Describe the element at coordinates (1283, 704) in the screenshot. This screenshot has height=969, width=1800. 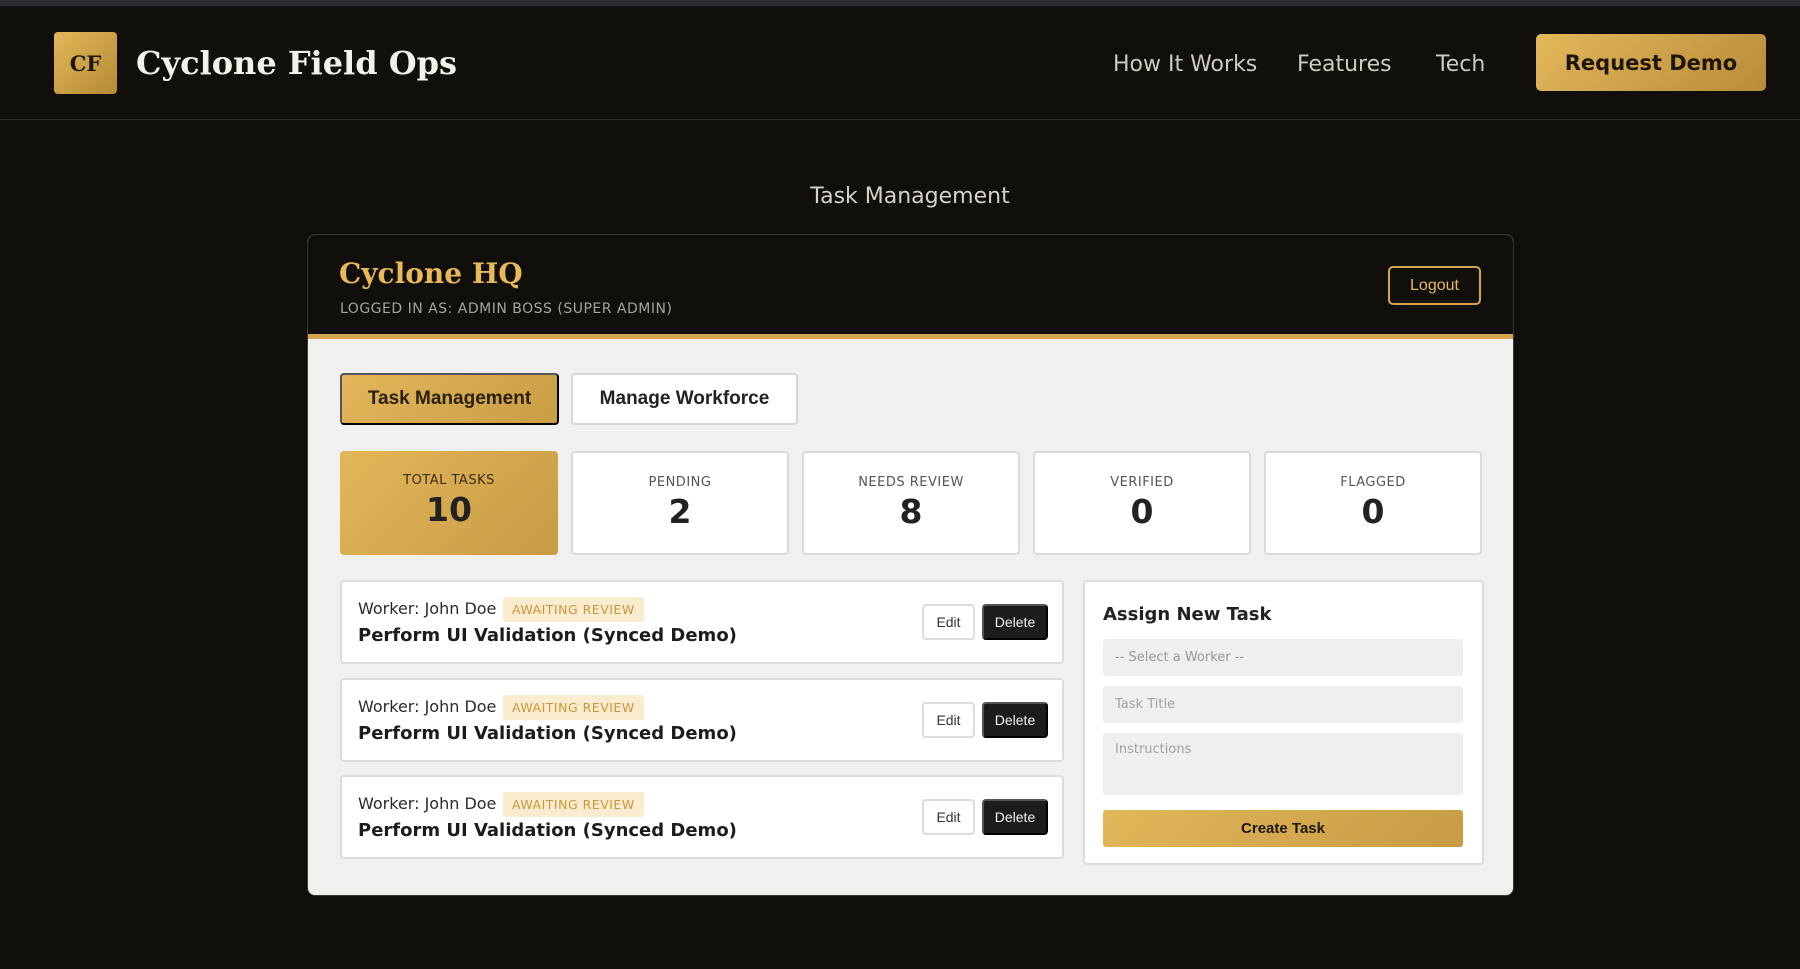
I see `task-title-input` at that location.